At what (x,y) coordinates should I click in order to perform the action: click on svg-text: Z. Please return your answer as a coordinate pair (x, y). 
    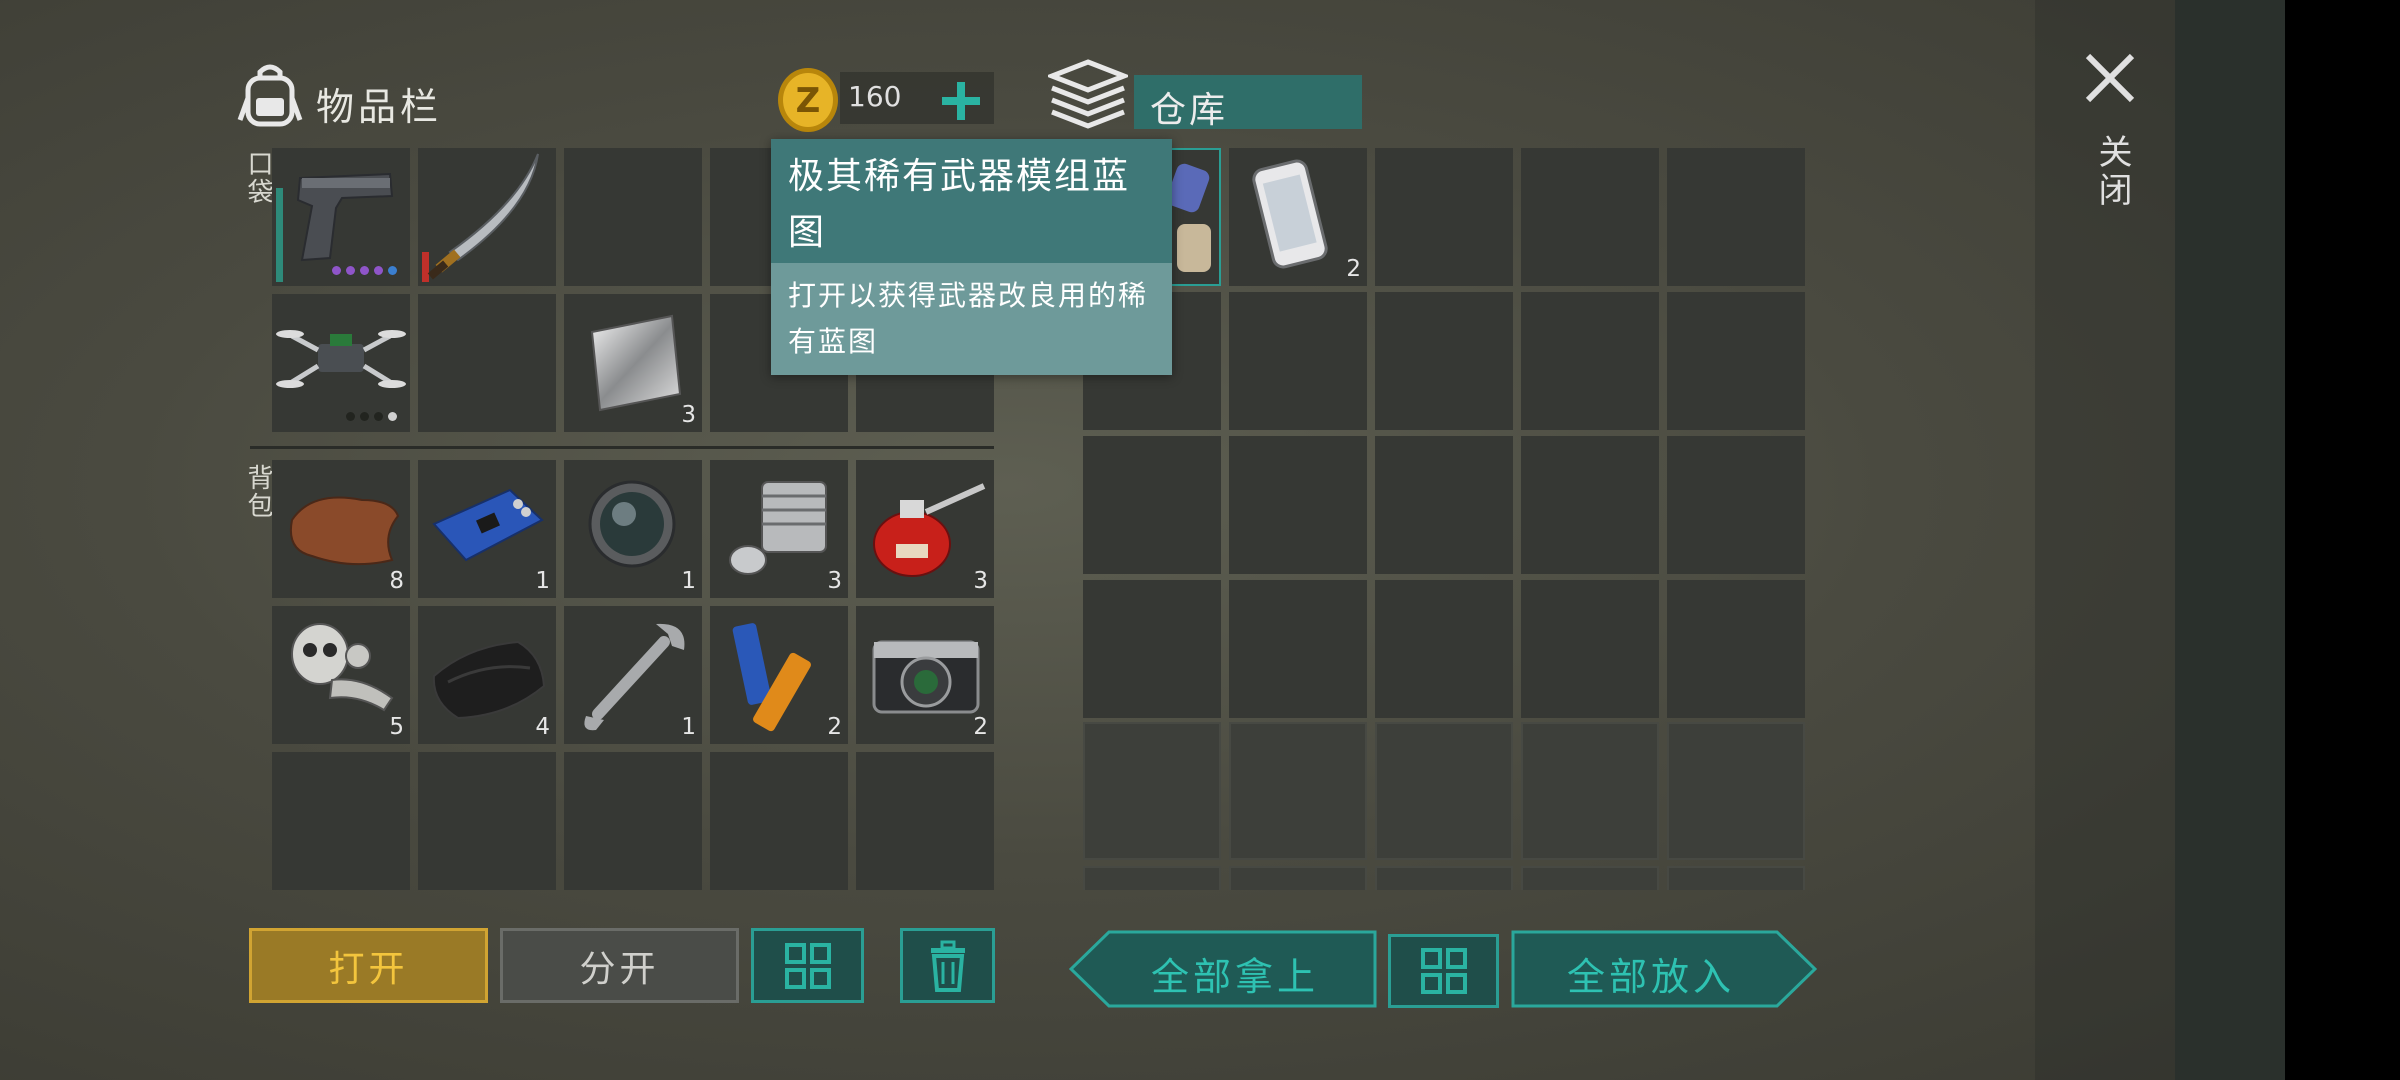
    Looking at the image, I should click on (808, 101).